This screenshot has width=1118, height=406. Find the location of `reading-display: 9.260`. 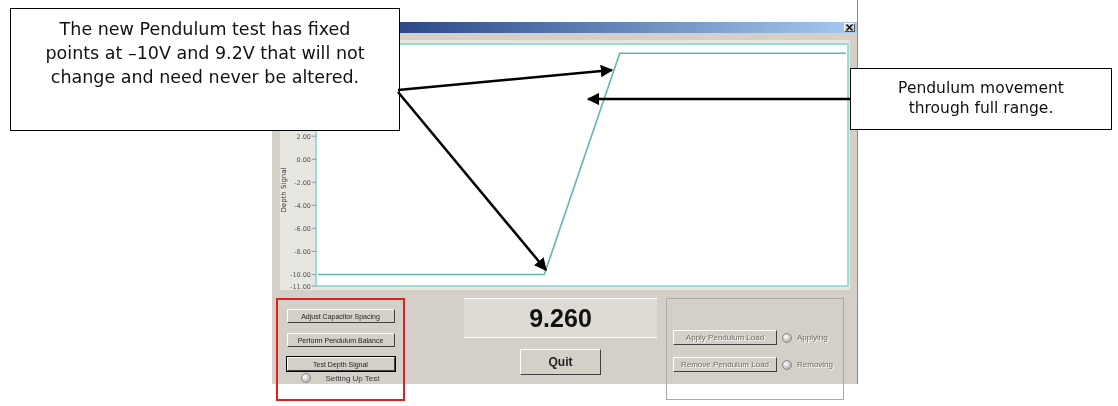

reading-display: 9.260 is located at coordinates (560, 318).